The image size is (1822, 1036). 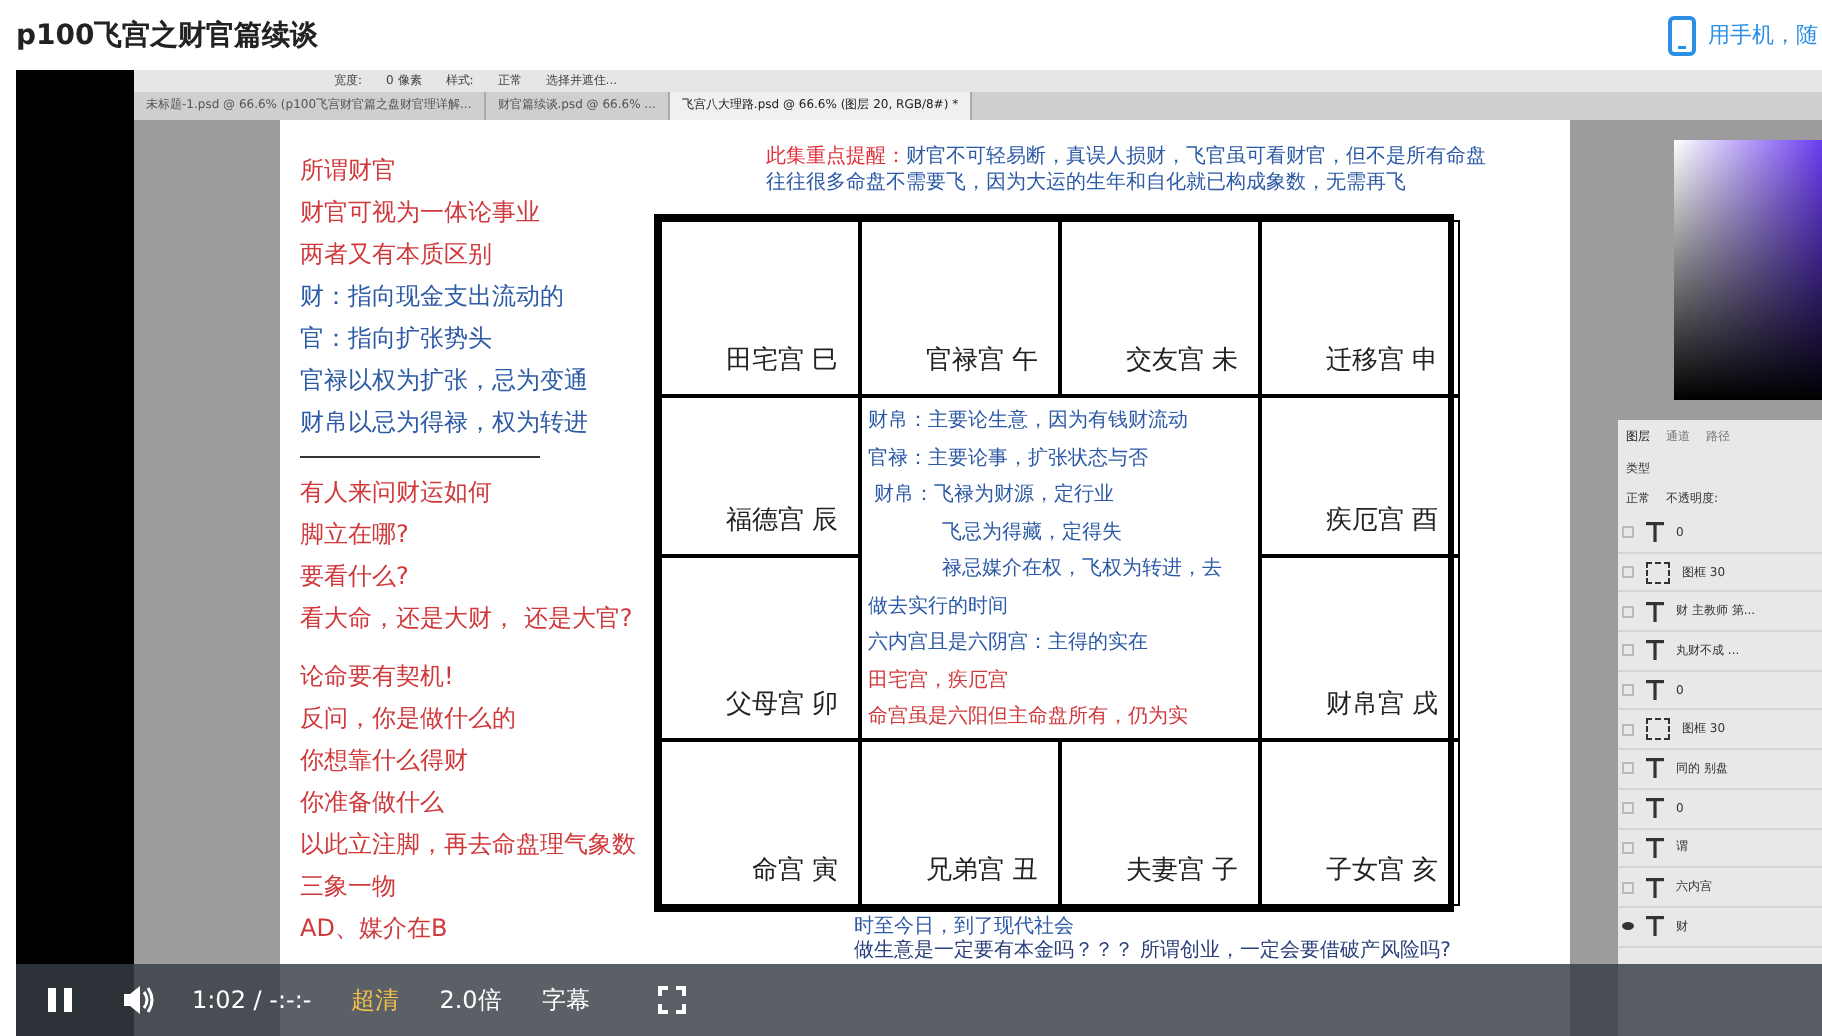 What do you see at coordinates (1381, 521) in the screenshot?
I see `palace-label: 疾厄宫 酉` at bounding box center [1381, 521].